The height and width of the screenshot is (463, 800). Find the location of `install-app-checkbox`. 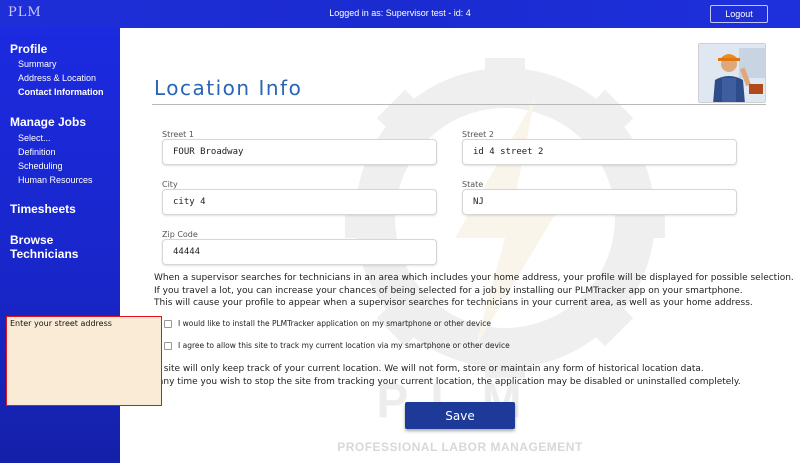

install-app-checkbox is located at coordinates (168, 323).